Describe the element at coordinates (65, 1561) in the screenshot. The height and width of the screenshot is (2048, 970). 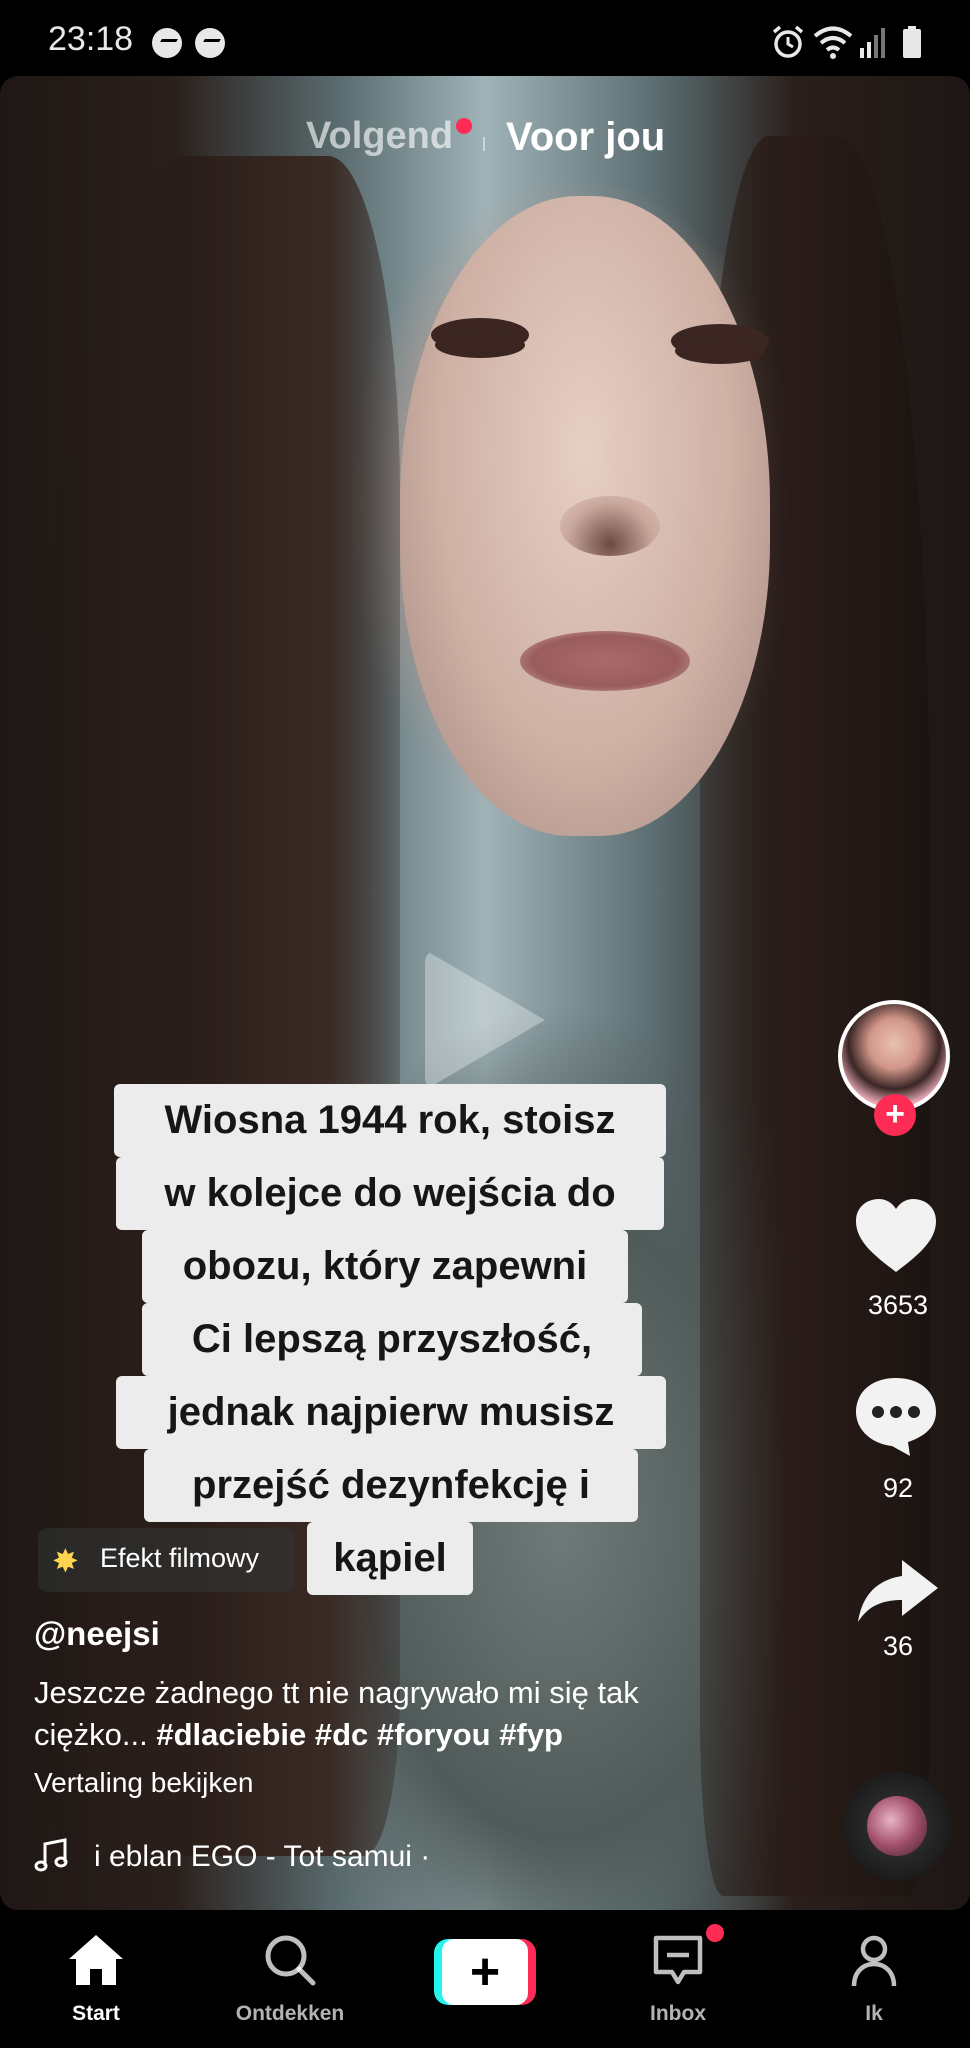
I see `sparkle-icon: ✸` at that location.